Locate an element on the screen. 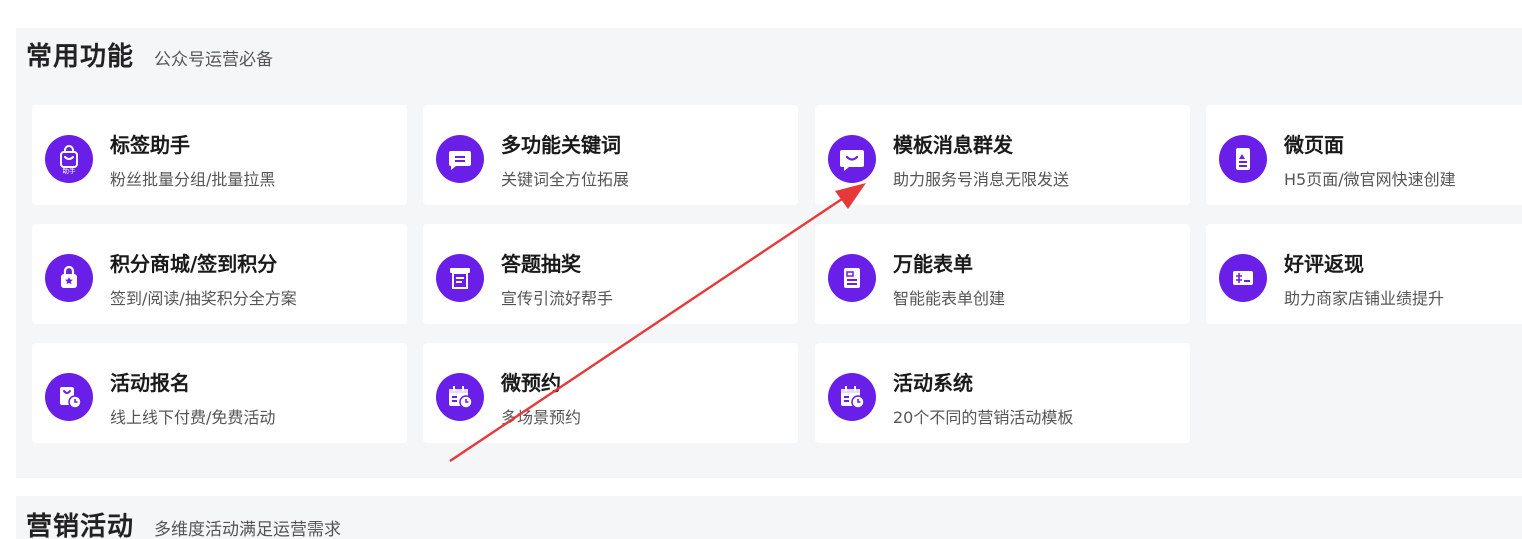  card-title: 活动报名 is located at coordinates (150, 383).